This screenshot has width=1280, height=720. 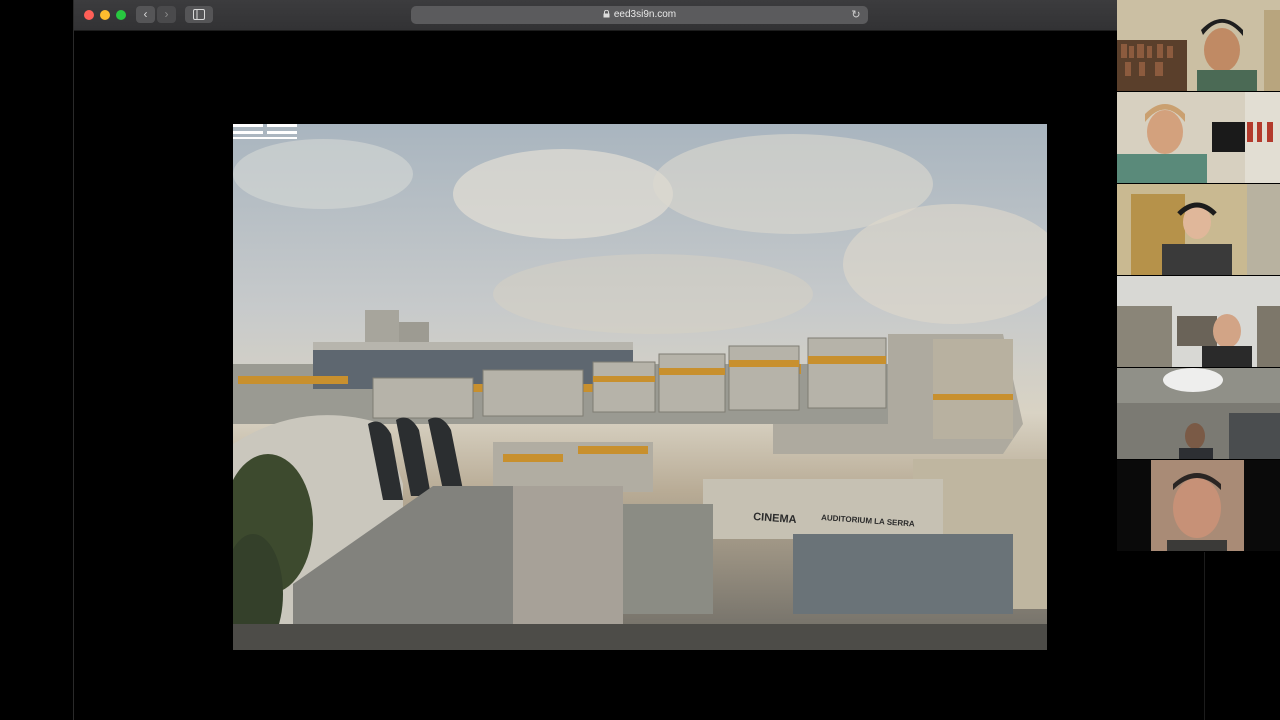 I want to click on chevron-right-icon: ›, so click(x=166, y=14).